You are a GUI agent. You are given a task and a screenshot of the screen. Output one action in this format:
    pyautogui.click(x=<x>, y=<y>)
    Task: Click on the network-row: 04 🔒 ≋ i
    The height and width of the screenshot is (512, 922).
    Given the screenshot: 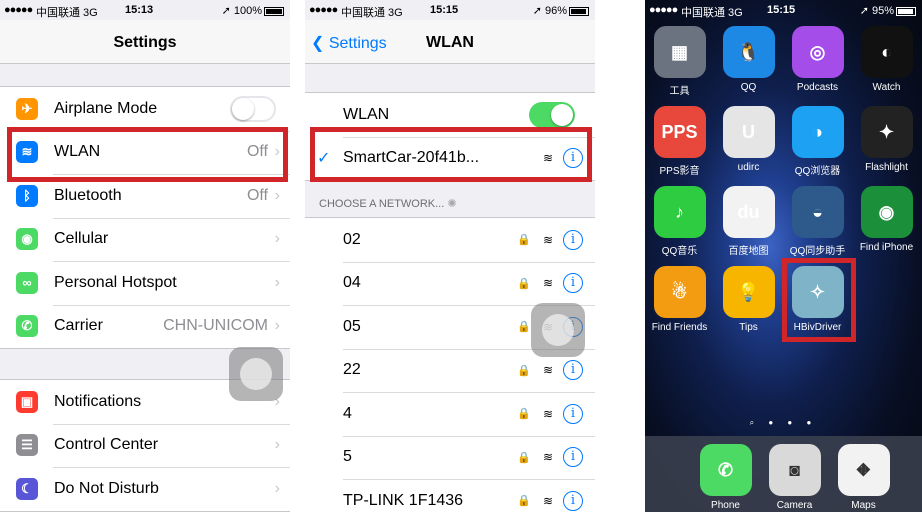 What is the action you would take?
    pyautogui.click(x=450, y=283)
    